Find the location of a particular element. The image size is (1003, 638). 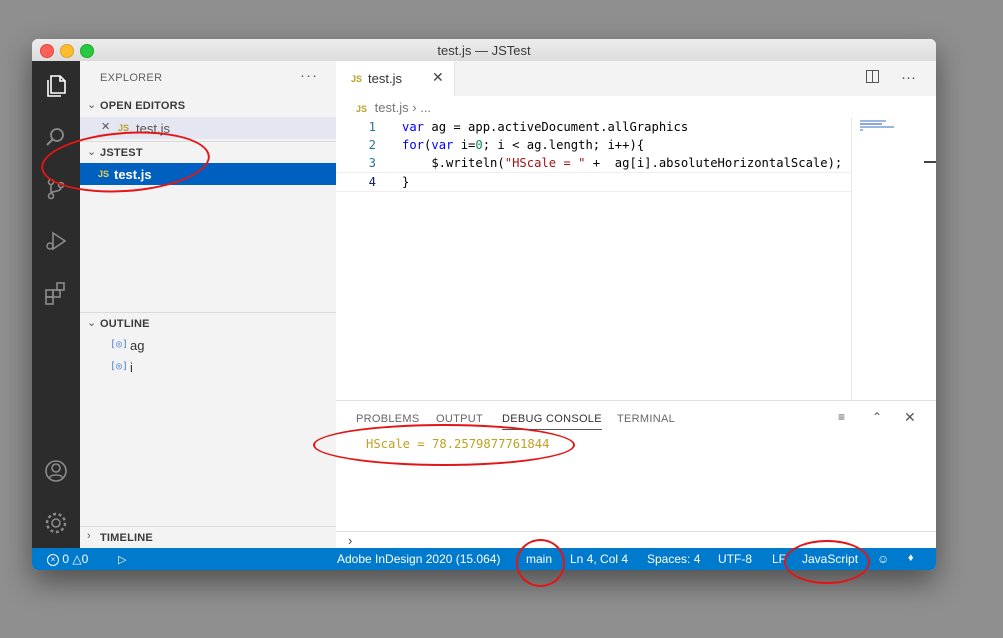

clear-console-icon: ≡ is located at coordinates (841, 417).